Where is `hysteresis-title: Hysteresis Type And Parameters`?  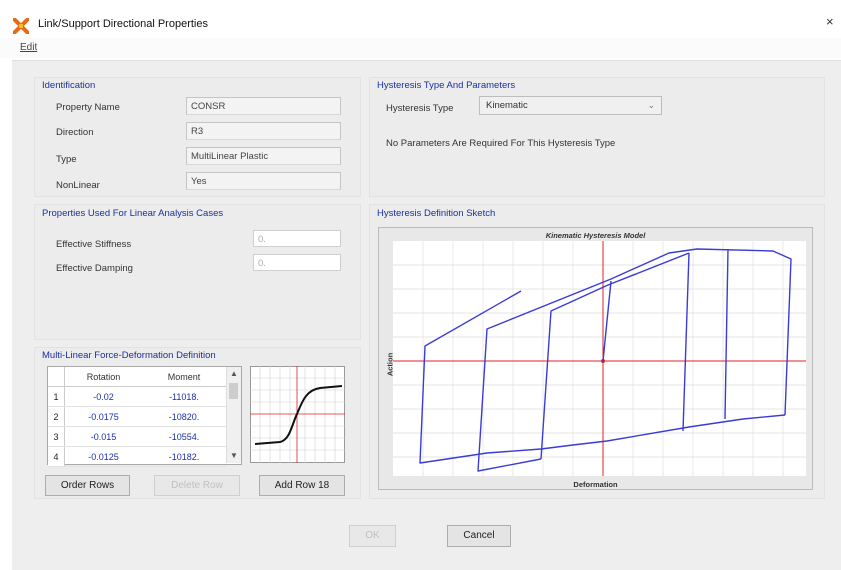 hysteresis-title: Hysteresis Type And Parameters is located at coordinates (446, 85).